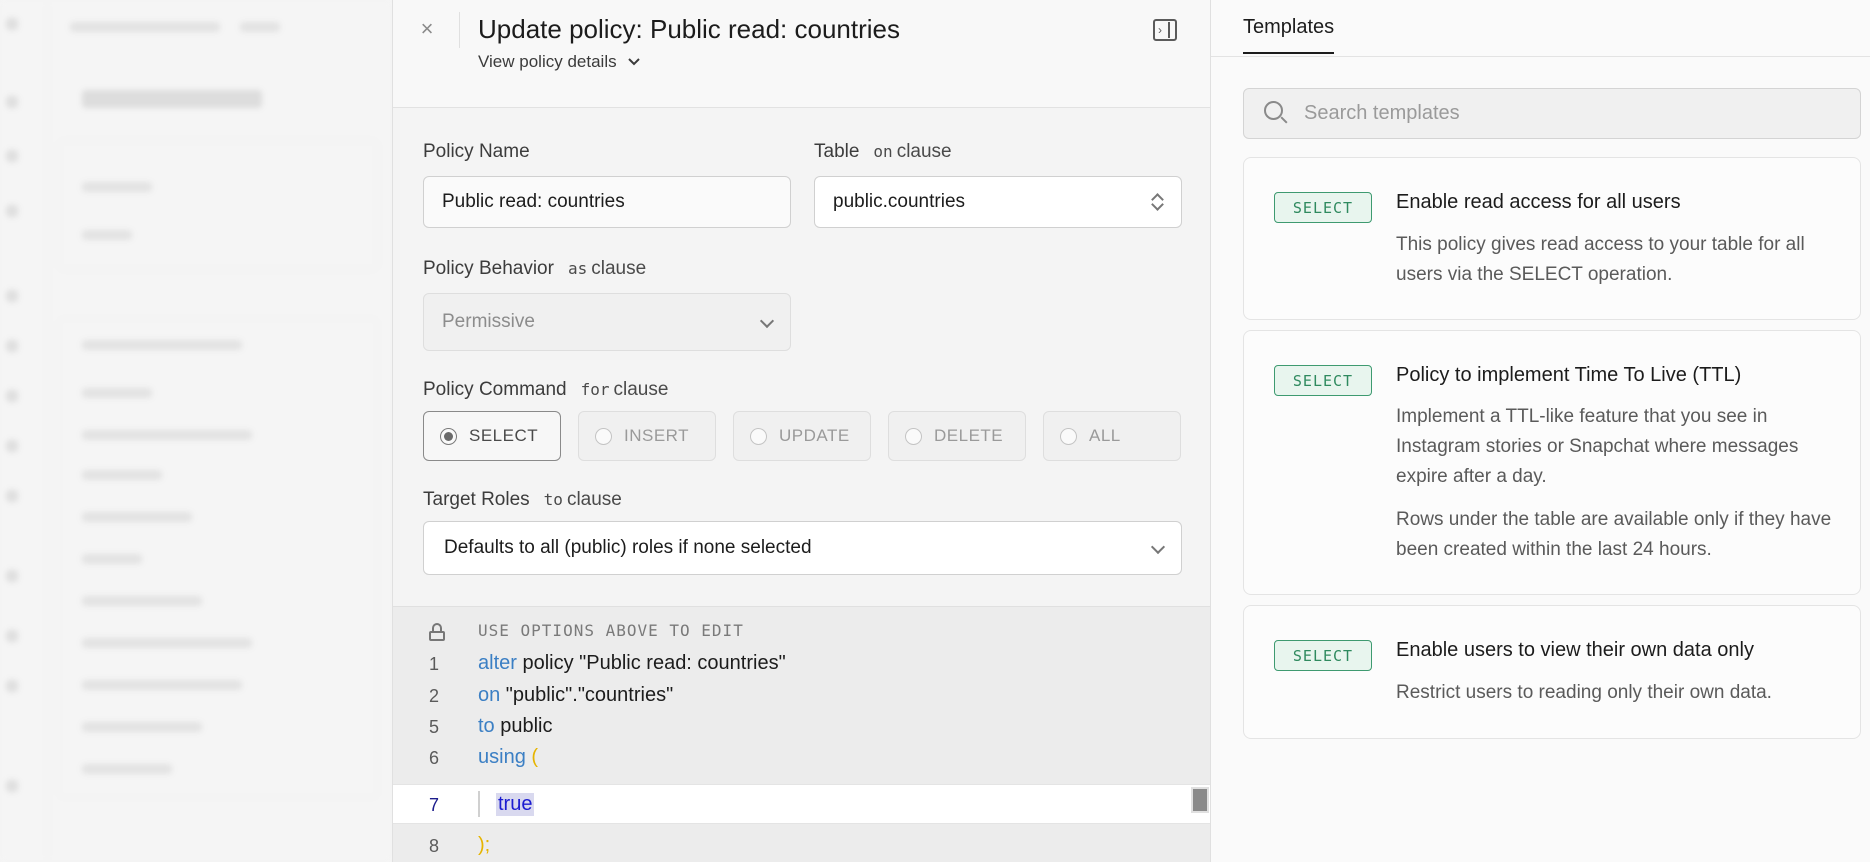 Image resolution: width=1870 pixels, height=862 pixels. I want to click on template-title: Enable read access for all users, so click(1538, 202).